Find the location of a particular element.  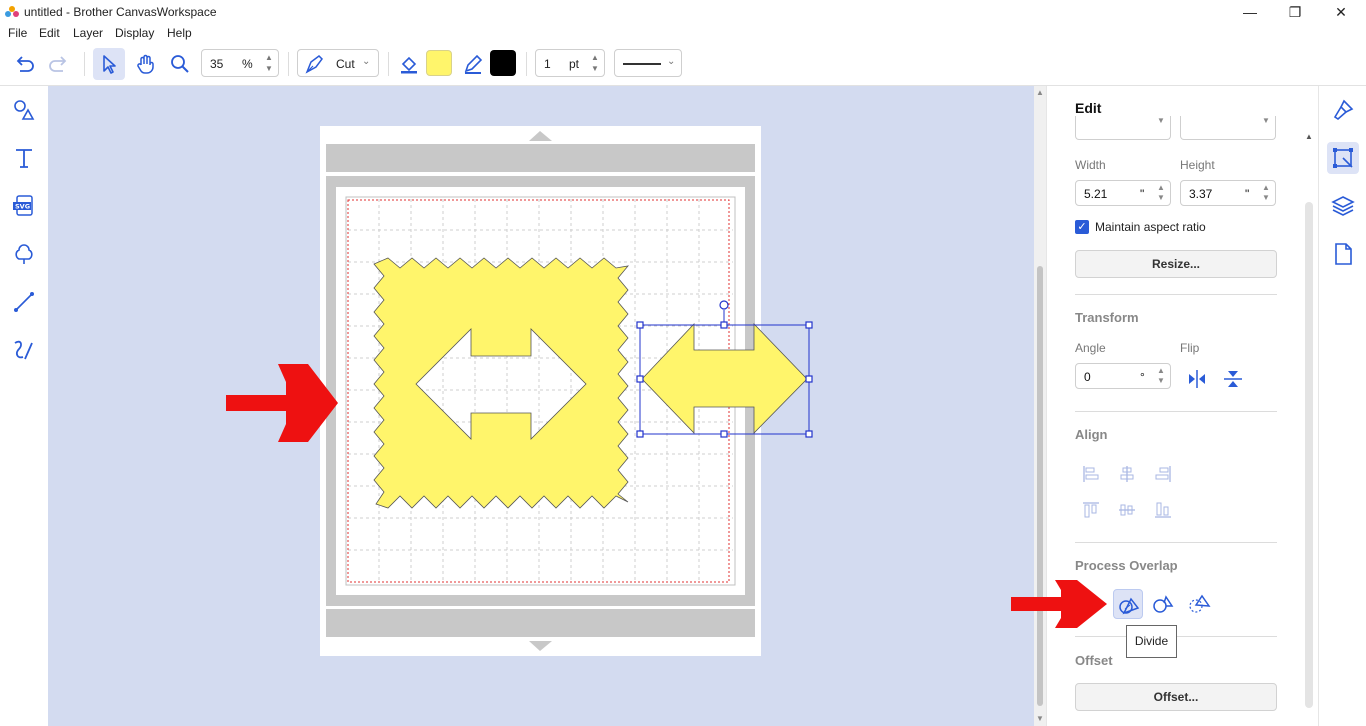

height-input: 3.37 " ▲ ▼ is located at coordinates (1228, 193).